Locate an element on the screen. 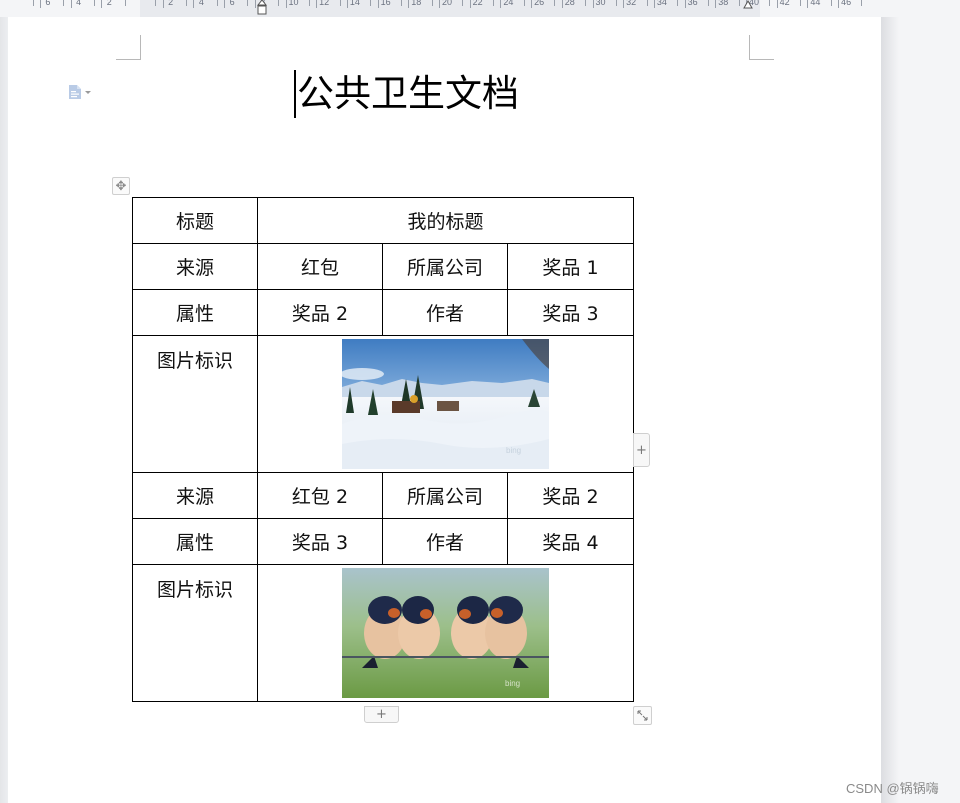 The height and width of the screenshot is (803, 960). ruler-label: 26 is located at coordinates (539, 3).